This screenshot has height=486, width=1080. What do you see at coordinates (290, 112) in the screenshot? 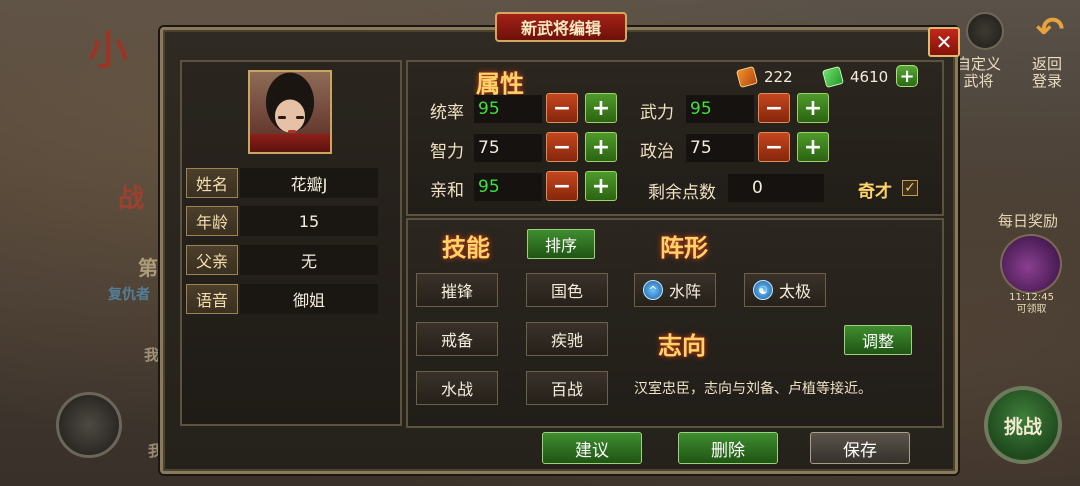
I see `character-portrait` at bounding box center [290, 112].